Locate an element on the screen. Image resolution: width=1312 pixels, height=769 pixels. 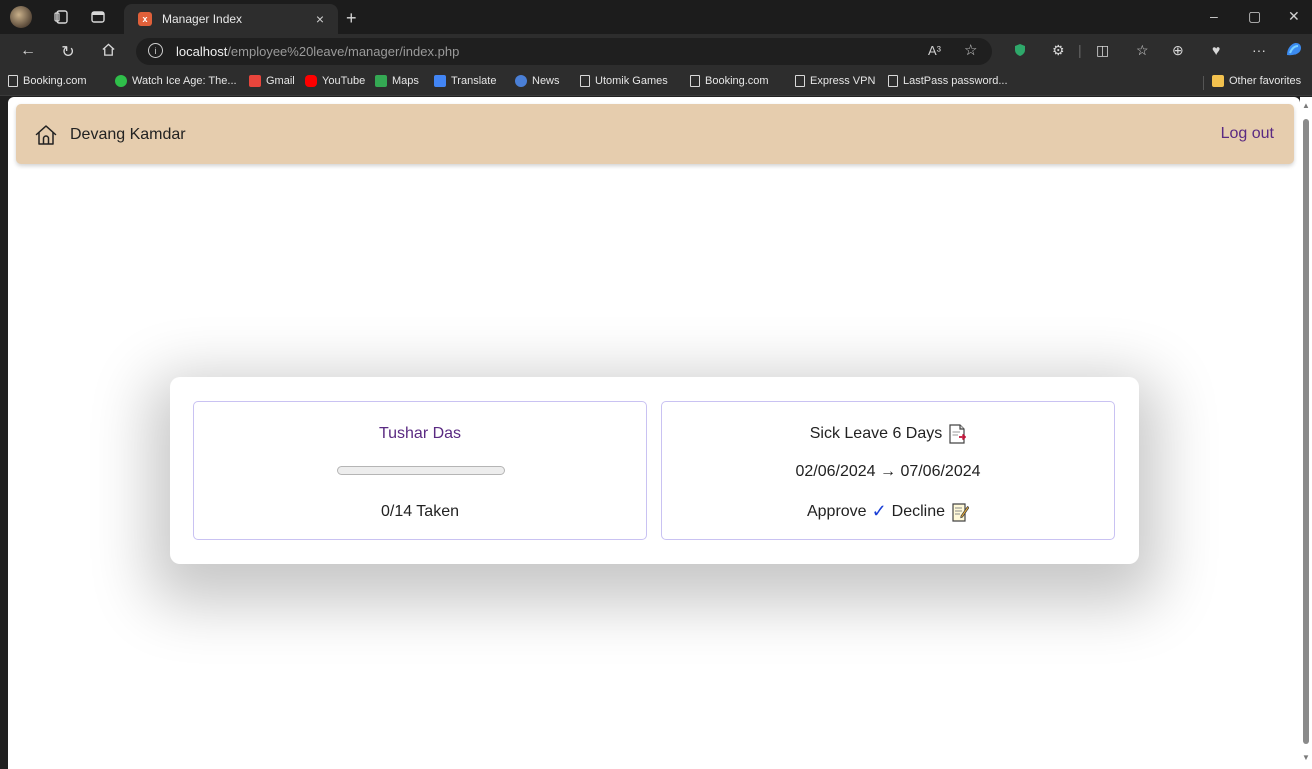
bookmark-utomik: Utomik Games is located at coordinates (624, 81).